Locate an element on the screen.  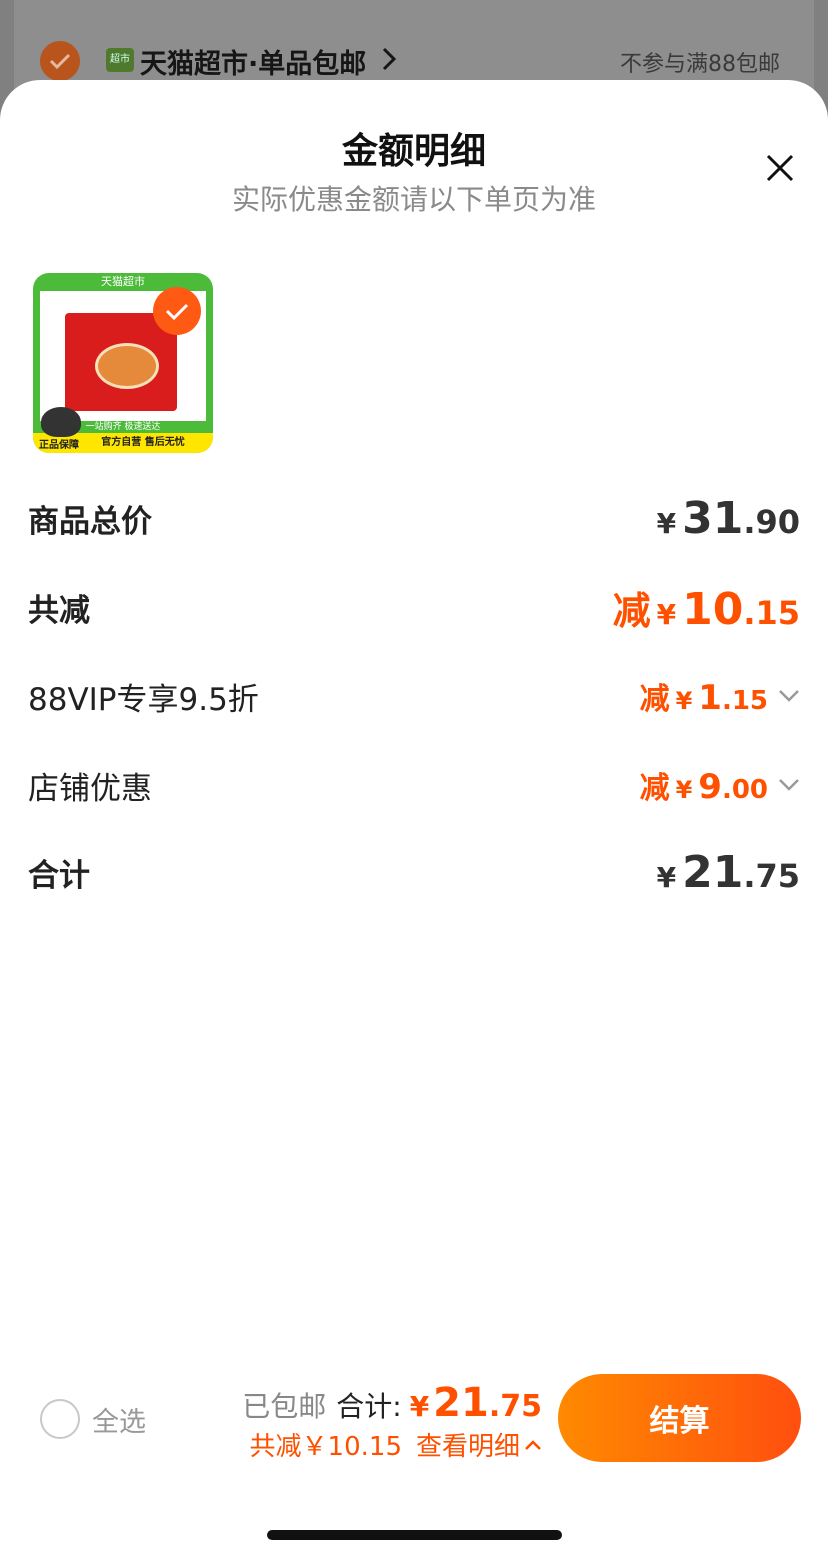
bottom-total-decimal: .75 is located at coordinates (515, 1406).